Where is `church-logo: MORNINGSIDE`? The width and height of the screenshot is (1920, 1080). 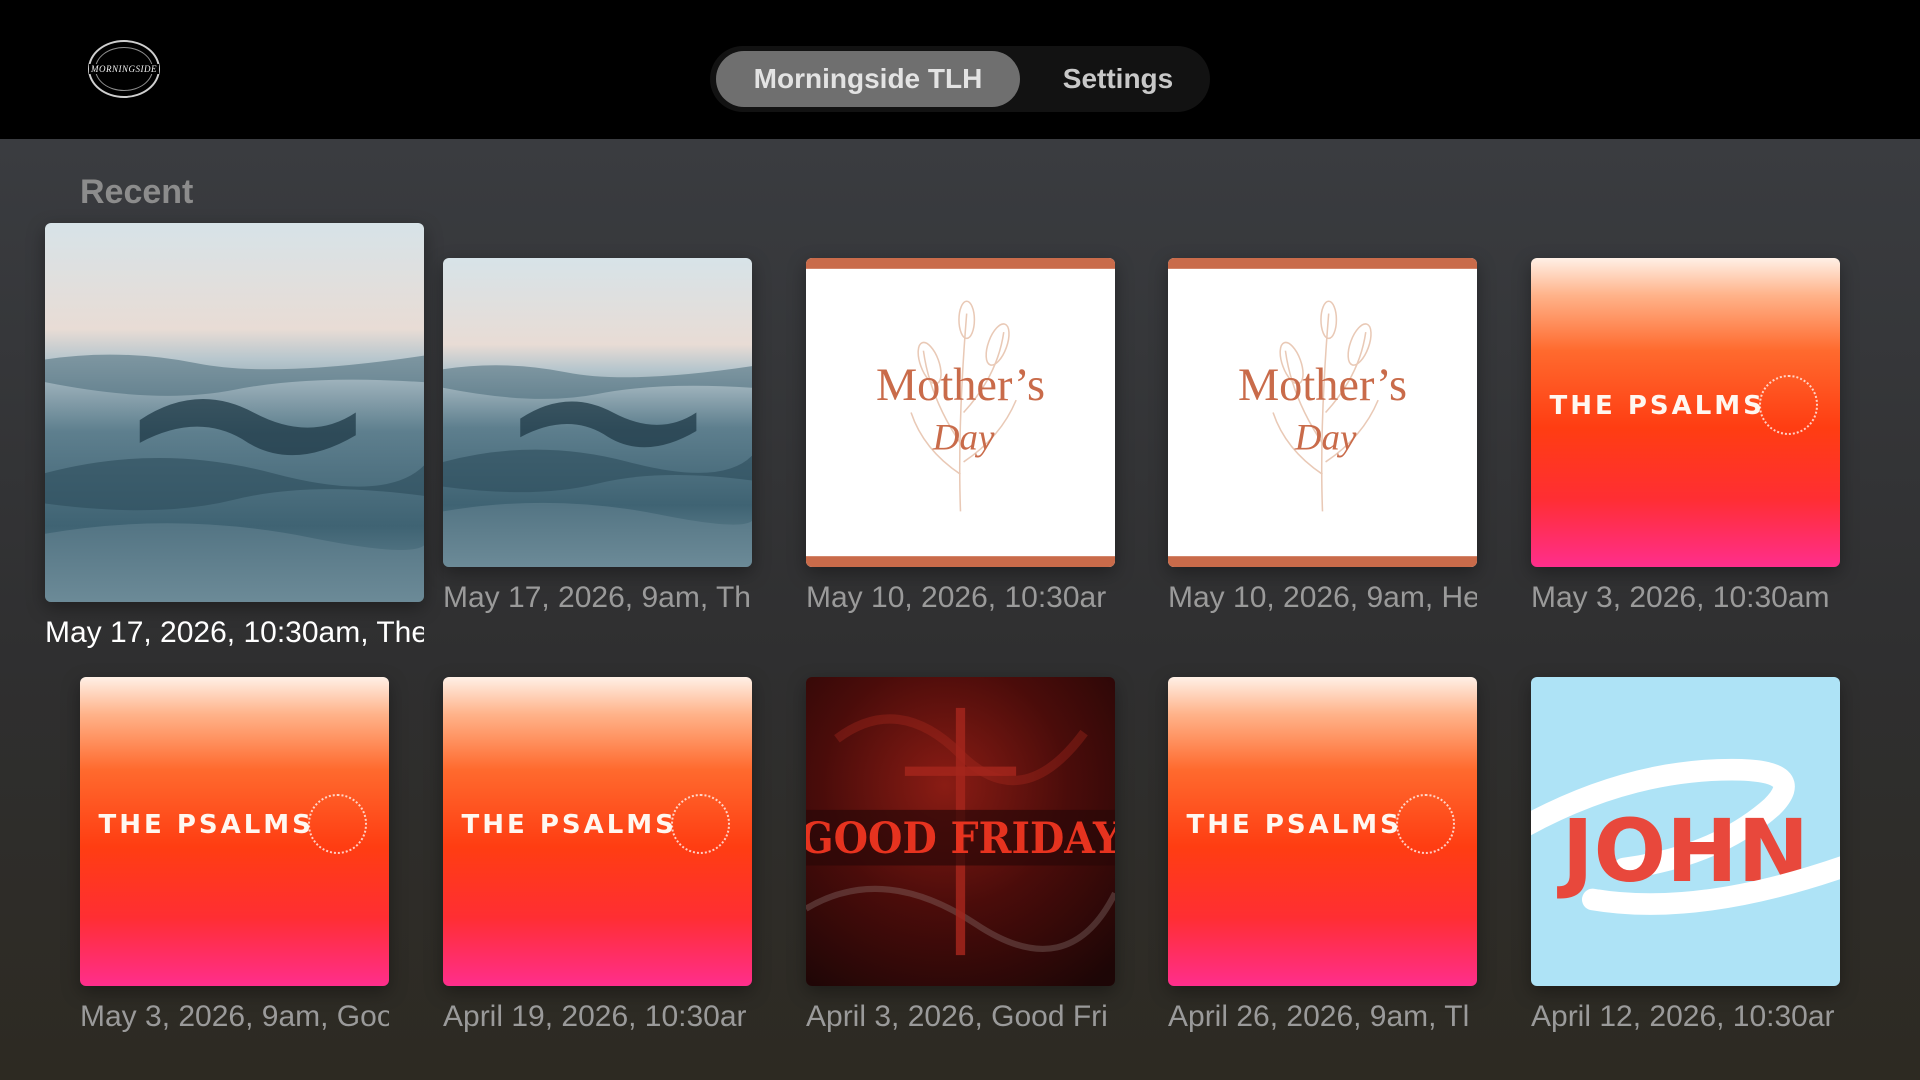
church-logo: MORNINGSIDE is located at coordinates (124, 69).